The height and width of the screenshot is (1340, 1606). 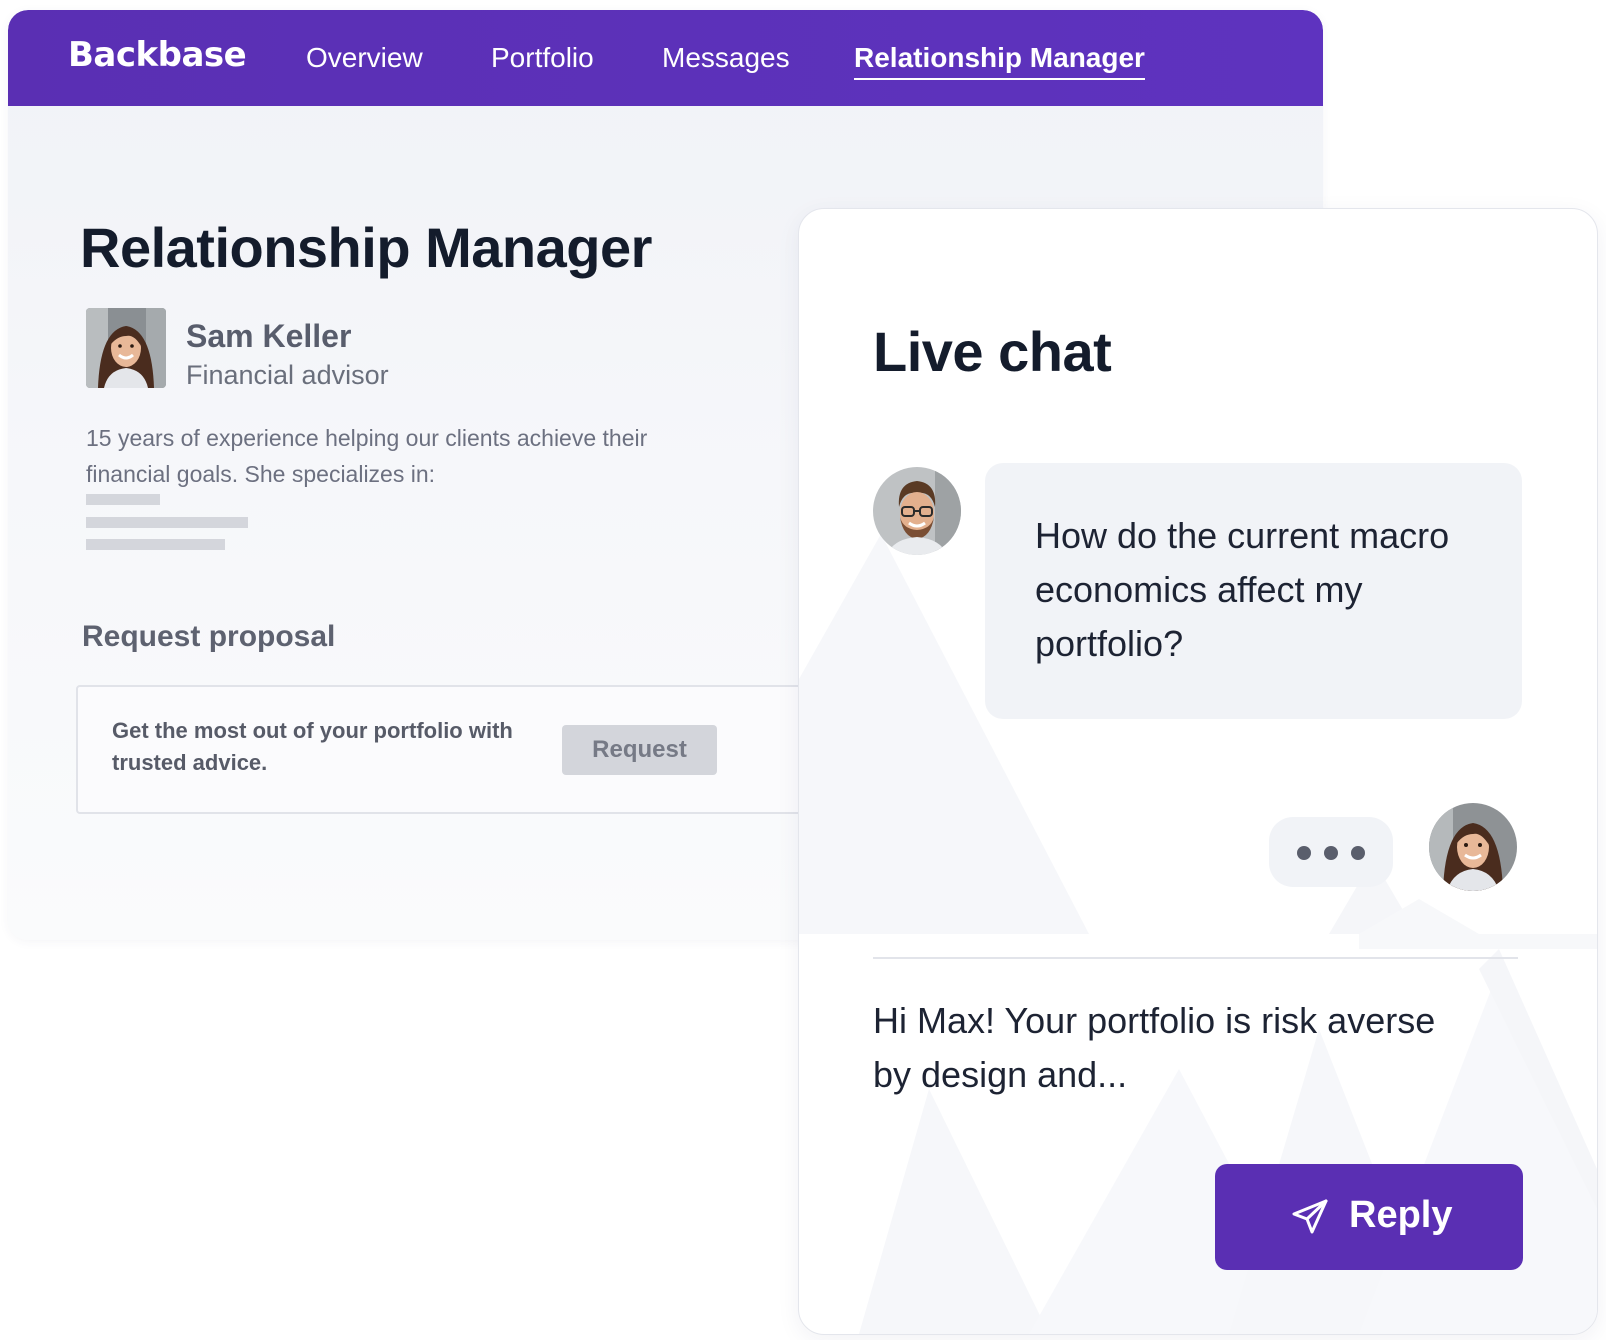 I want to click on chat-divider, so click(x=1195, y=958).